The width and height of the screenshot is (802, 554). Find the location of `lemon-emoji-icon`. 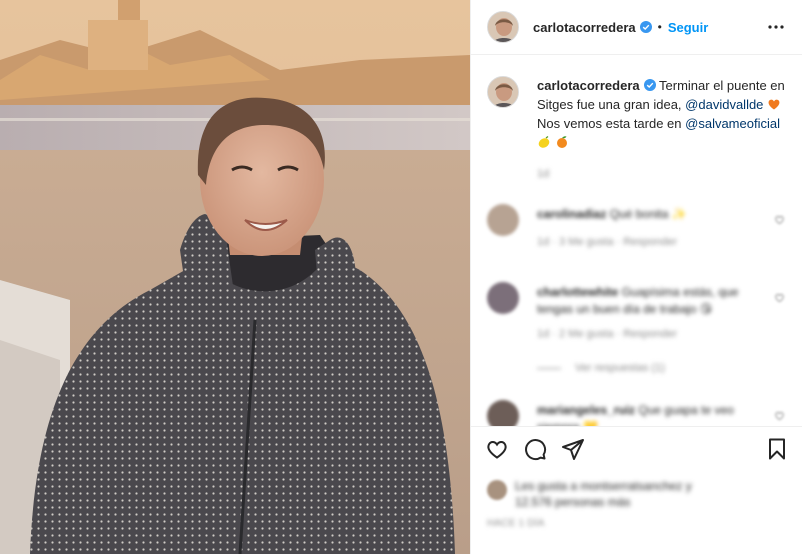

lemon-emoji-icon is located at coordinates (544, 141).